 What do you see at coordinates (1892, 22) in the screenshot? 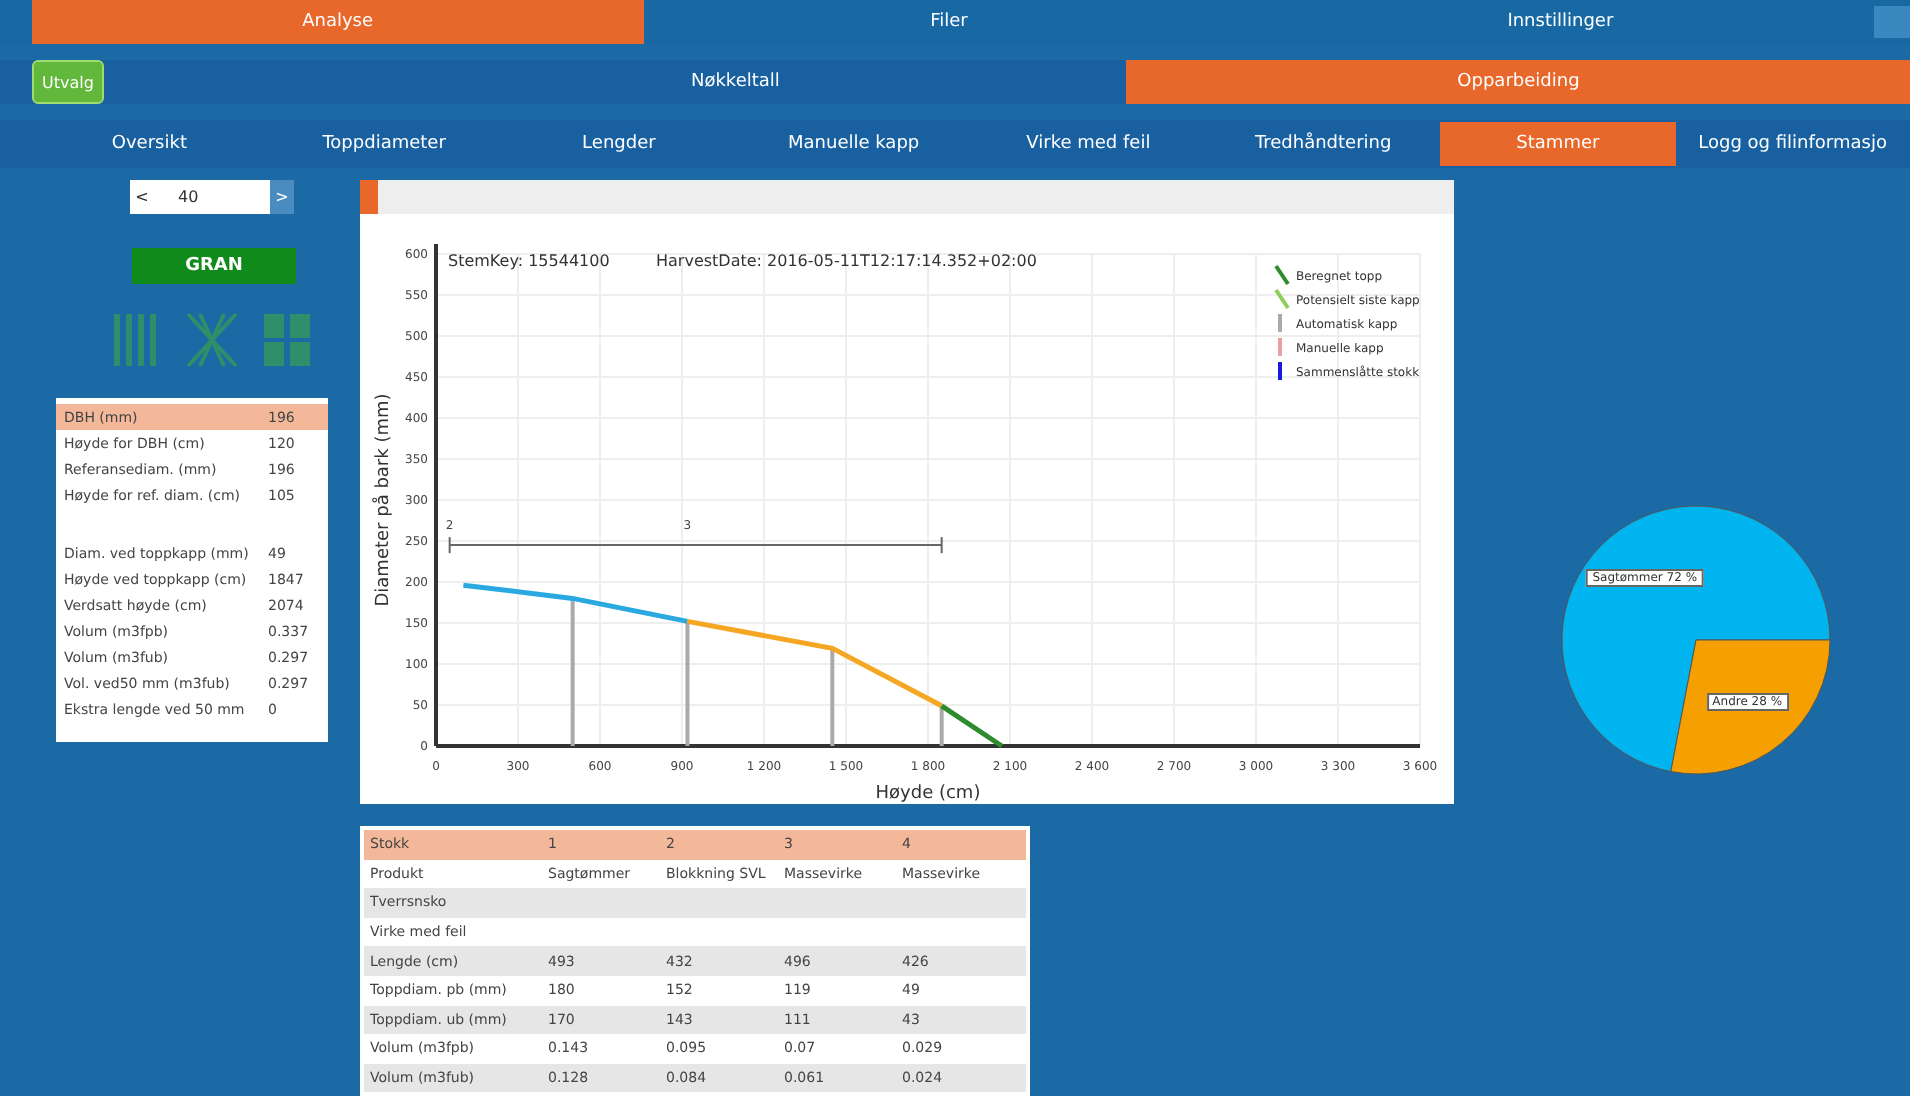
I see `window-button` at bounding box center [1892, 22].